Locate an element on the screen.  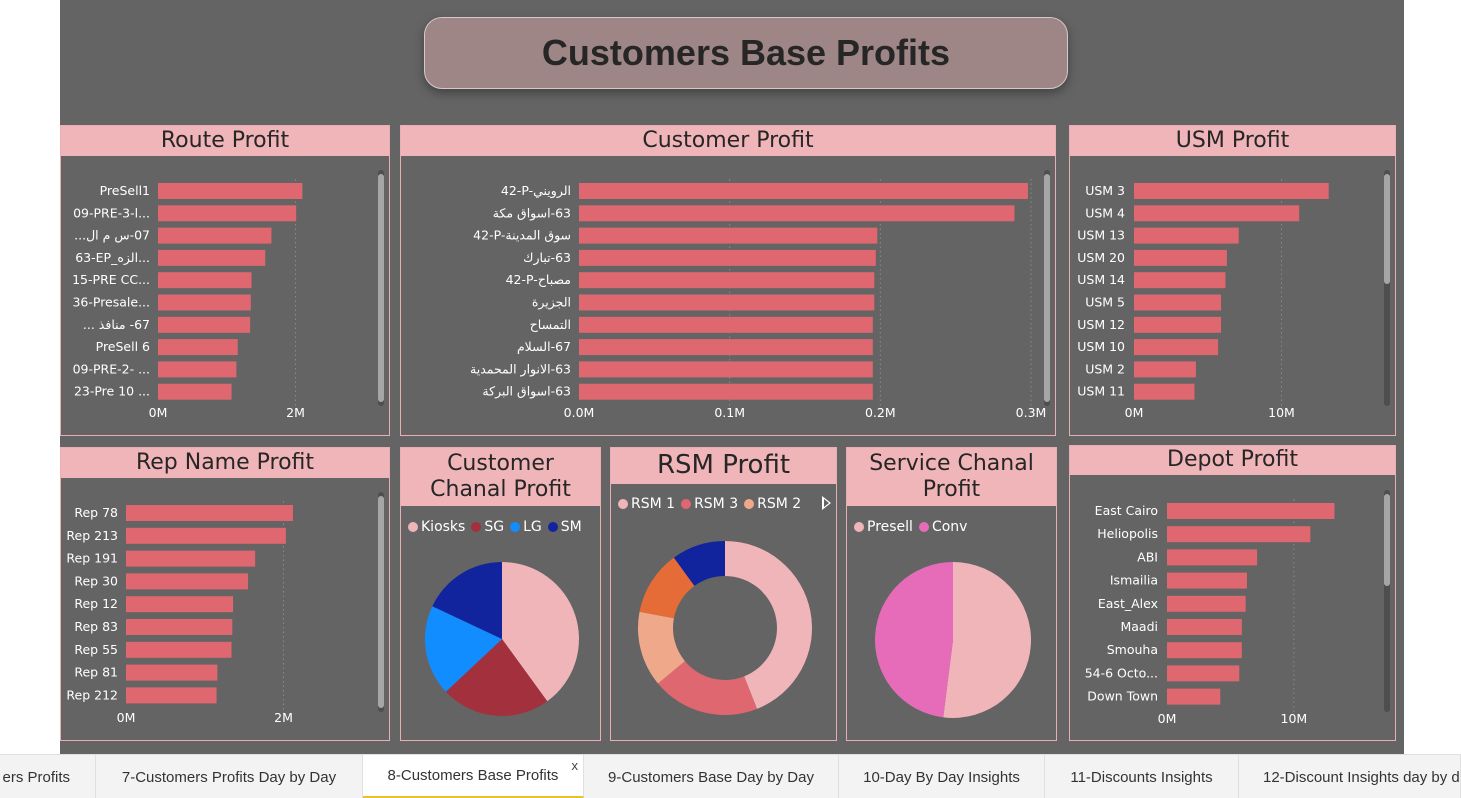
tab-label: 8-Customers Base Profits is located at coordinates (473, 775).